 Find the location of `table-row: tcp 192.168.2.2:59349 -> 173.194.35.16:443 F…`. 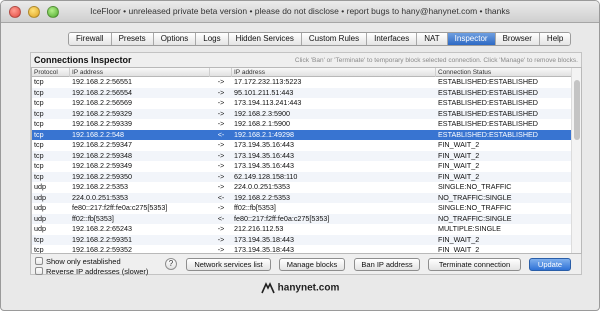

table-row: tcp 192.168.2.2:59349 -> 173.194.35.16:443 F… is located at coordinates (302, 166).